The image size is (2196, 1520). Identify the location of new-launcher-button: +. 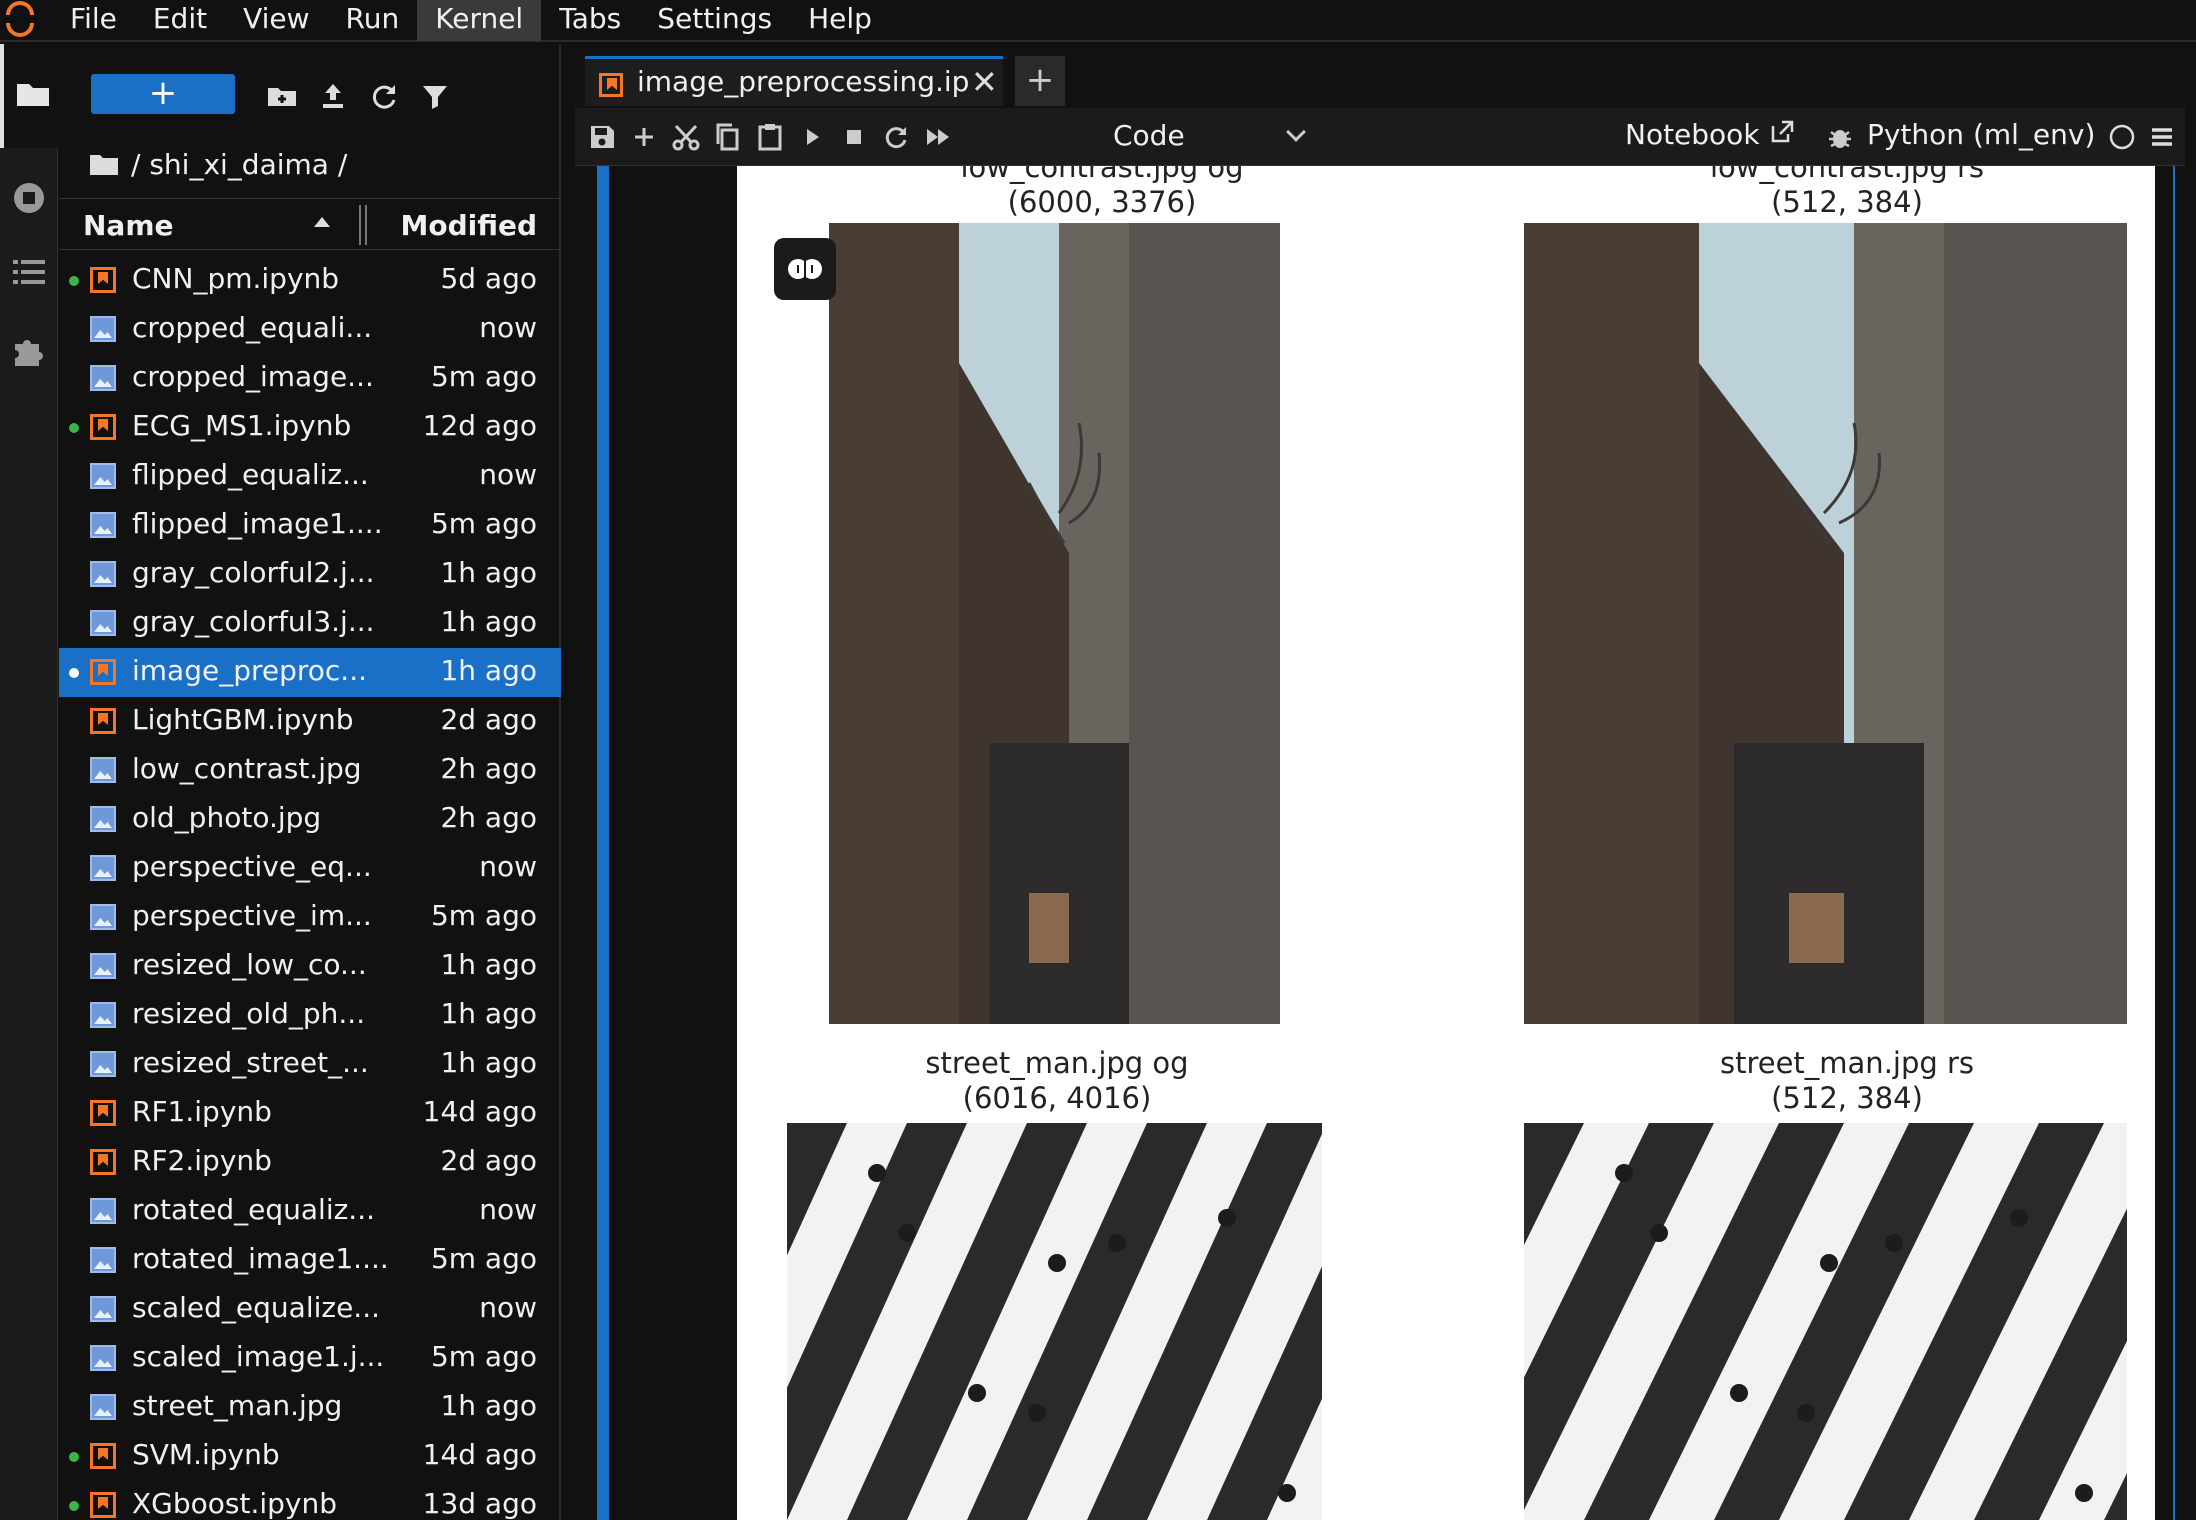
(163, 94).